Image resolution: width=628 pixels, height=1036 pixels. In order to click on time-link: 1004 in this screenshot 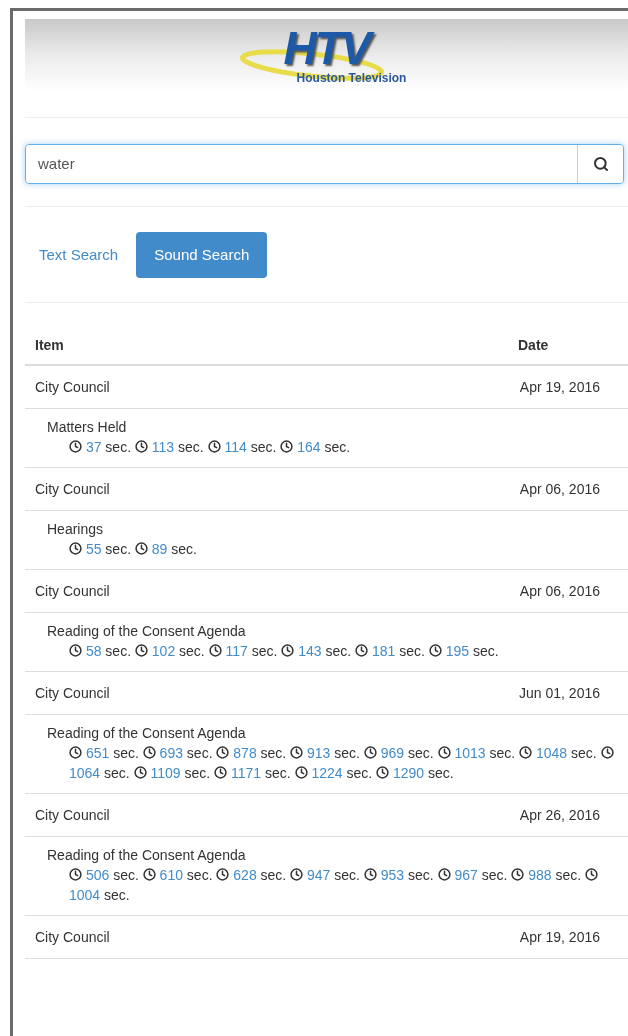, I will do `click(85, 895)`.